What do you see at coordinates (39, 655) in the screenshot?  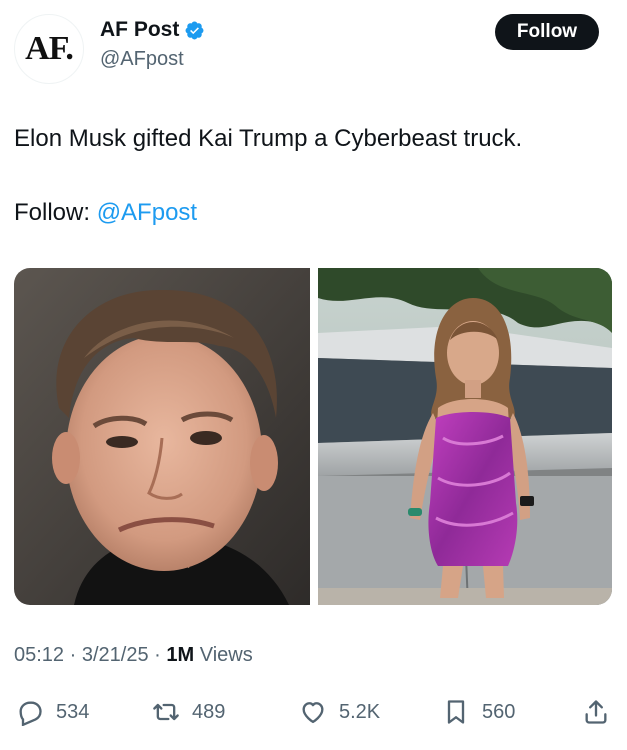 I see `tweet-time: 05:12` at bounding box center [39, 655].